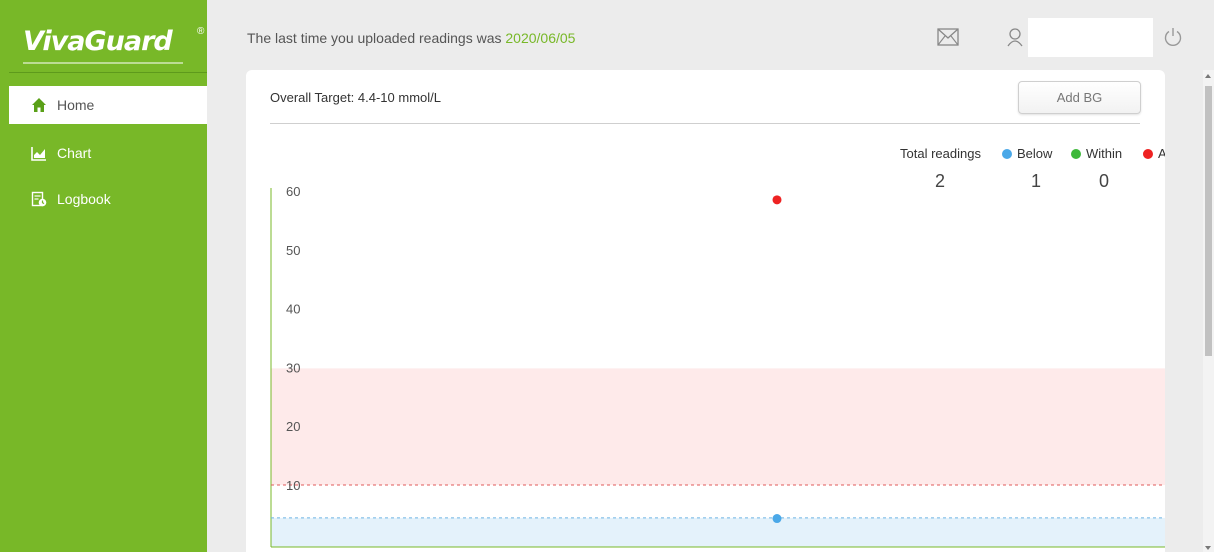 This screenshot has height=552, width=1214. Describe the element at coordinates (293, 309) in the screenshot. I see `y-tick-label: 40` at that location.